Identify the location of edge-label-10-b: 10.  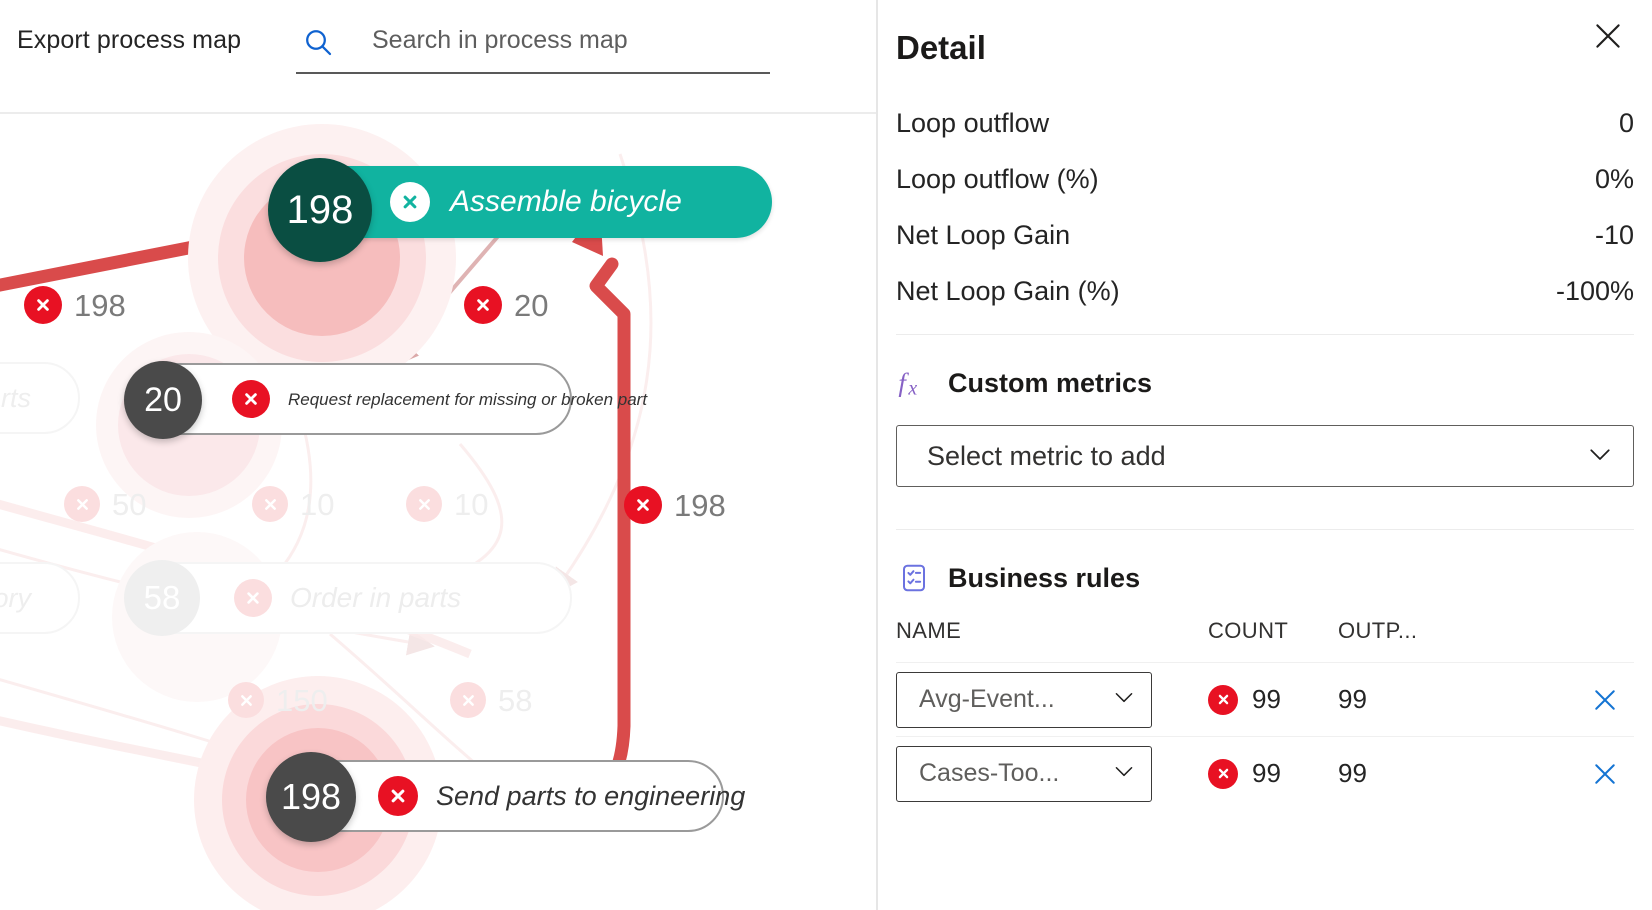
(447, 504).